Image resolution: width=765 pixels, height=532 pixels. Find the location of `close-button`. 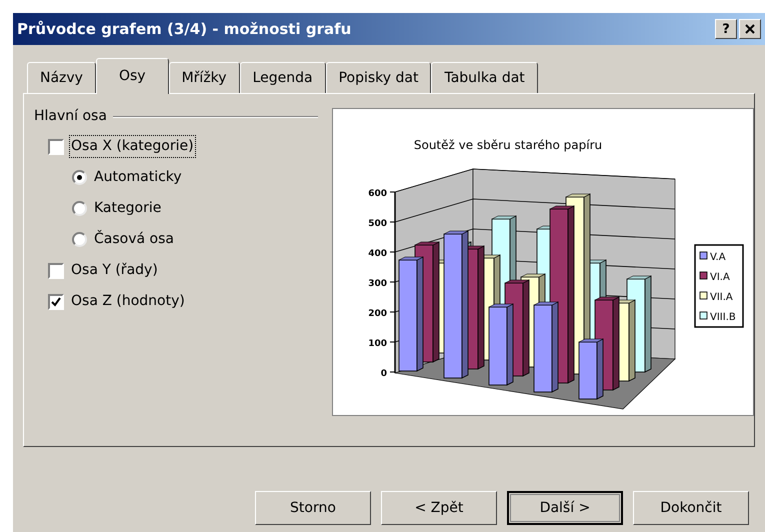

close-button is located at coordinates (750, 29).